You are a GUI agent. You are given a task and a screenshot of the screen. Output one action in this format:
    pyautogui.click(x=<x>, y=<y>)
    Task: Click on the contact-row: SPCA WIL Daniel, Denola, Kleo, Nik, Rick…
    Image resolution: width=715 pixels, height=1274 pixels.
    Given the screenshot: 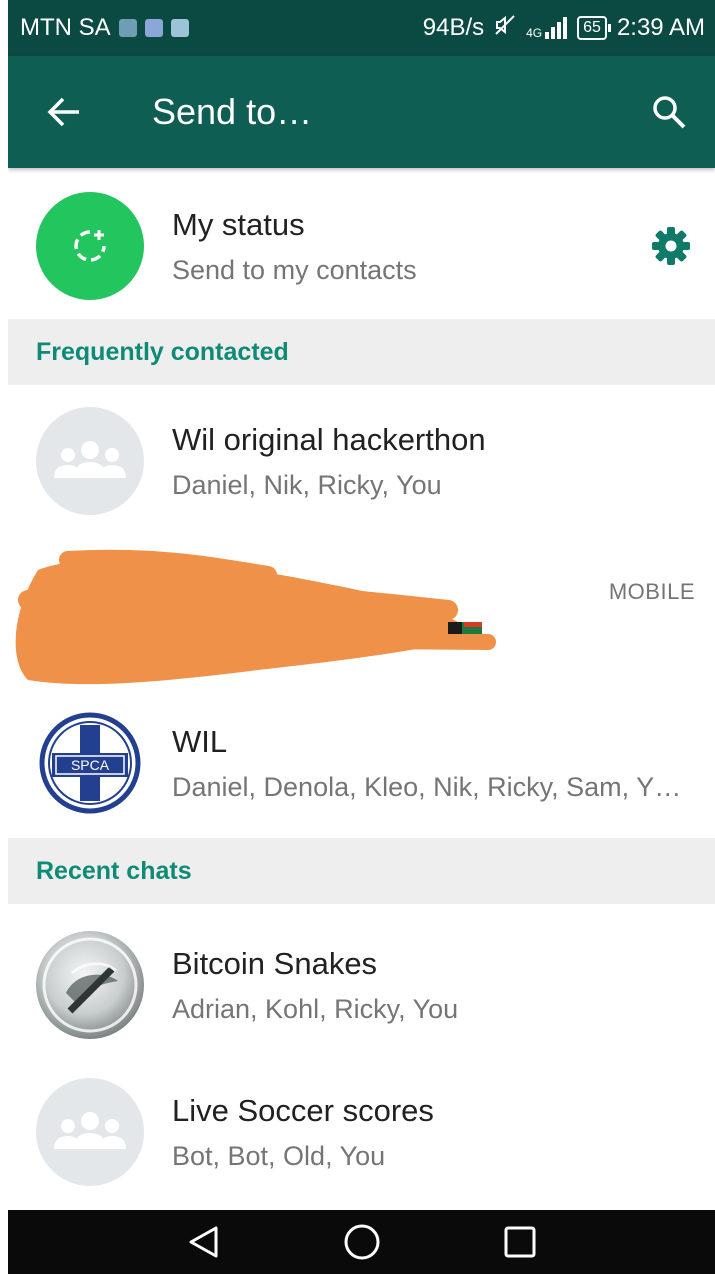 What is the action you would take?
    pyautogui.click(x=361, y=763)
    